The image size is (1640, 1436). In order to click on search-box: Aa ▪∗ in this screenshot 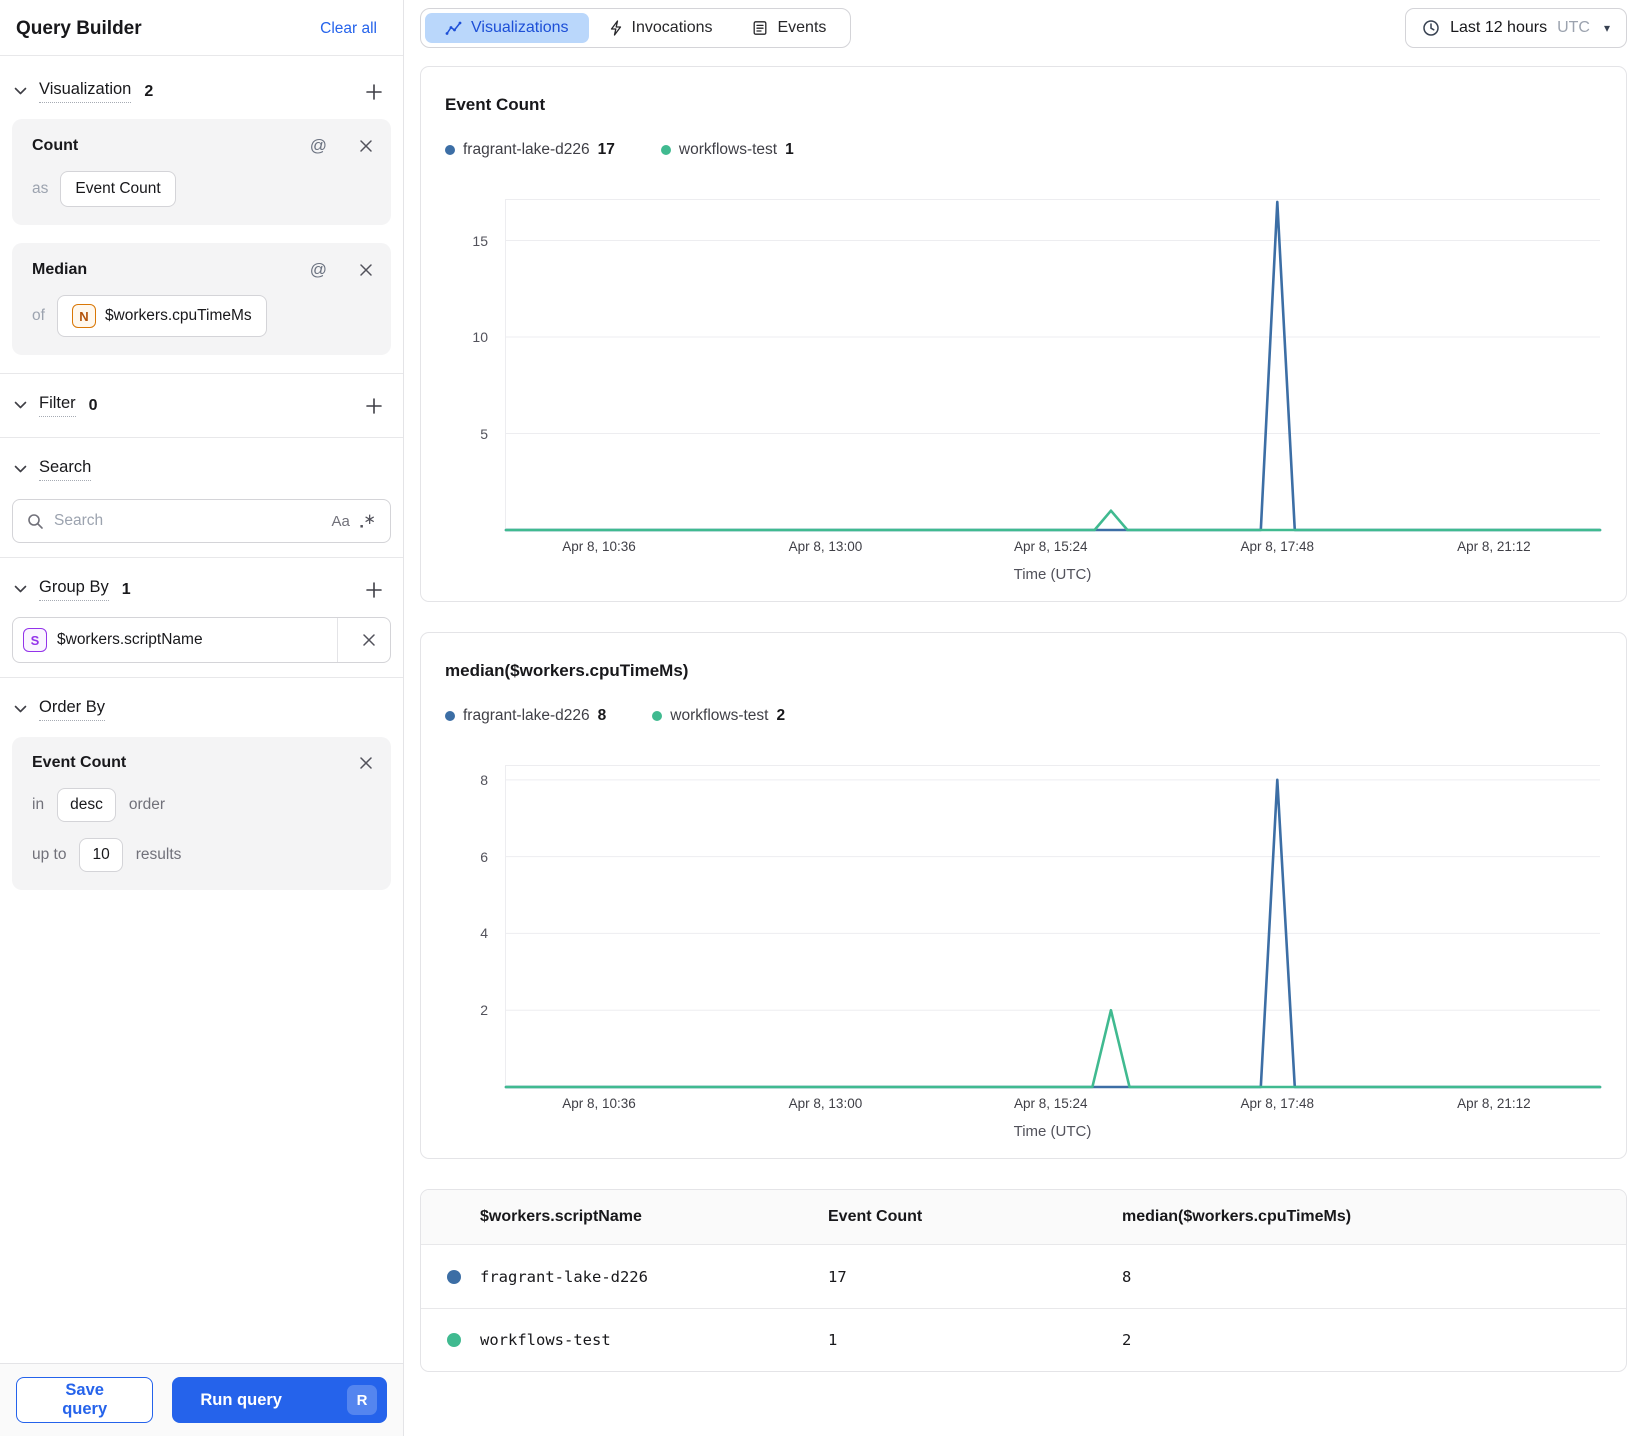, I will do `click(201, 521)`.